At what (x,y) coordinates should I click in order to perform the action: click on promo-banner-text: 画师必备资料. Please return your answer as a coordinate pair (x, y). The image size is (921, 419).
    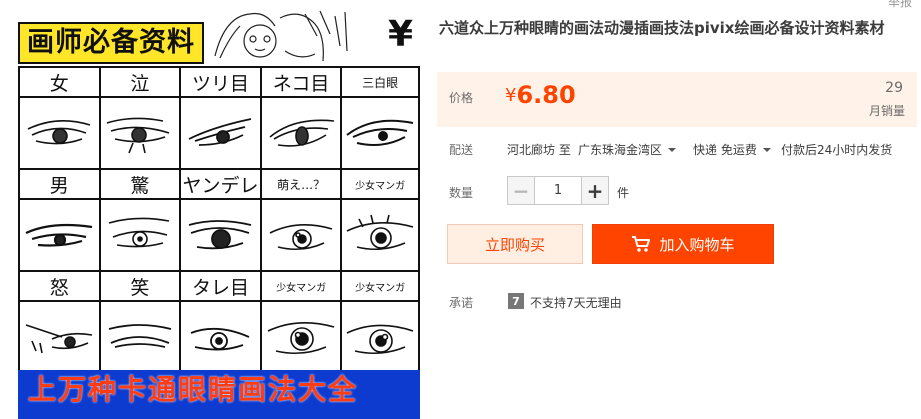
    Looking at the image, I should click on (111, 42).